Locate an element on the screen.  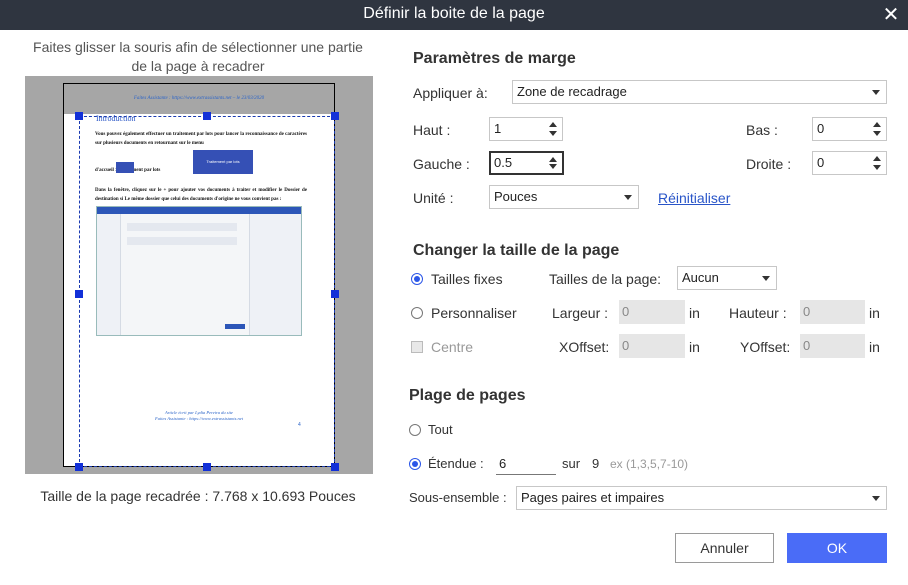
left-margin-stepper: 0.5 is located at coordinates (526, 163).